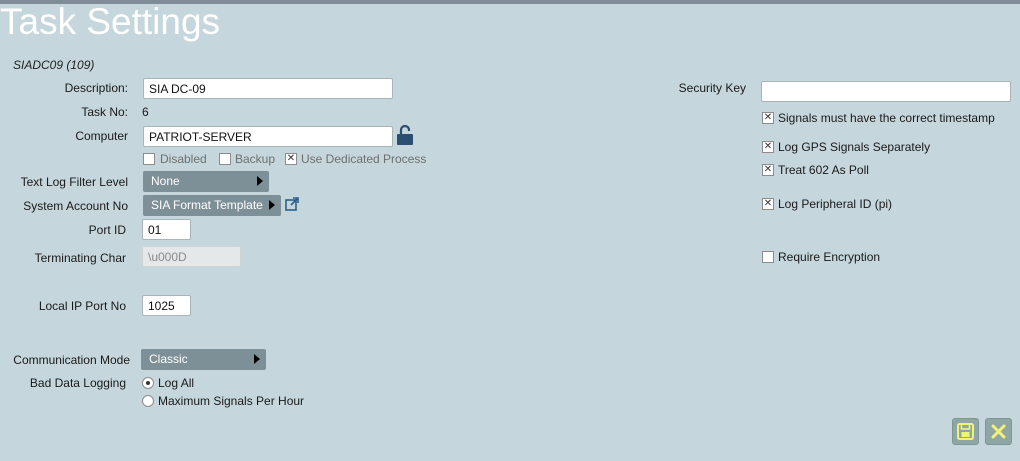 This screenshot has height=461, width=1020. Describe the element at coordinates (149, 159) in the screenshot. I see `disabled-checkbox` at that location.